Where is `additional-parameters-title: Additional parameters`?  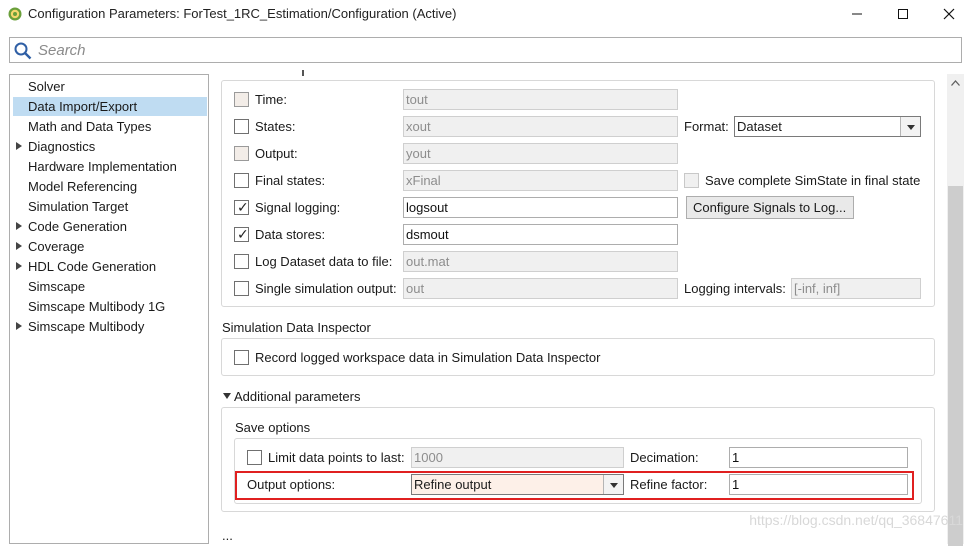
additional-parameters-title: Additional parameters is located at coordinates (297, 396).